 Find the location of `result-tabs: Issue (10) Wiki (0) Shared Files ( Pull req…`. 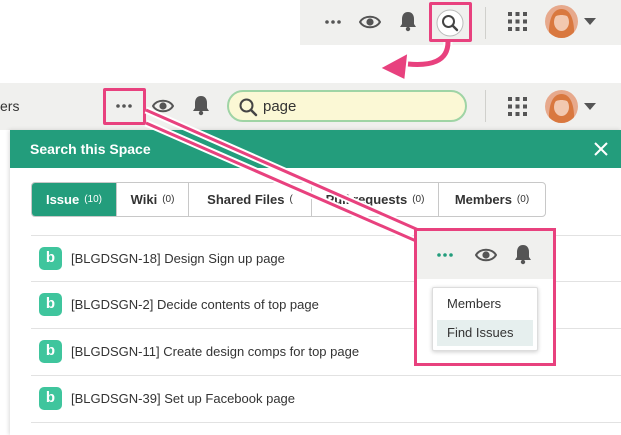

result-tabs: Issue (10) Wiki (0) Shared Files ( Pull req… is located at coordinates (288, 199).